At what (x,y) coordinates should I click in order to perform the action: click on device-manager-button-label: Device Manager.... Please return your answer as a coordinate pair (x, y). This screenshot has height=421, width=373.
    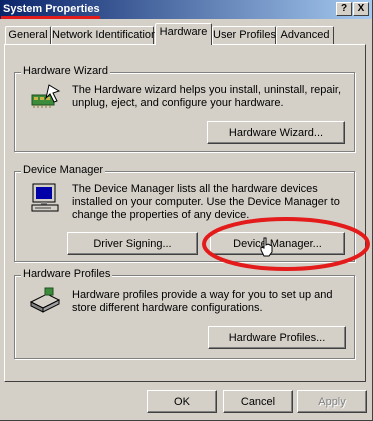
    Looking at the image, I should click on (277, 243).